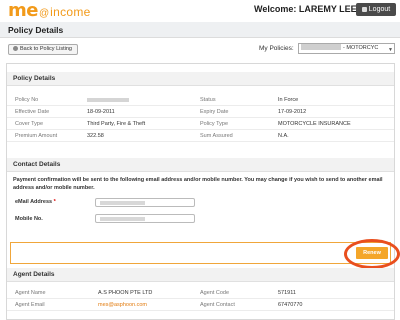 This screenshot has width=400, height=320. Describe the element at coordinates (276, 48) in the screenshot. I see `my-policies-label: My Policies:` at that location.